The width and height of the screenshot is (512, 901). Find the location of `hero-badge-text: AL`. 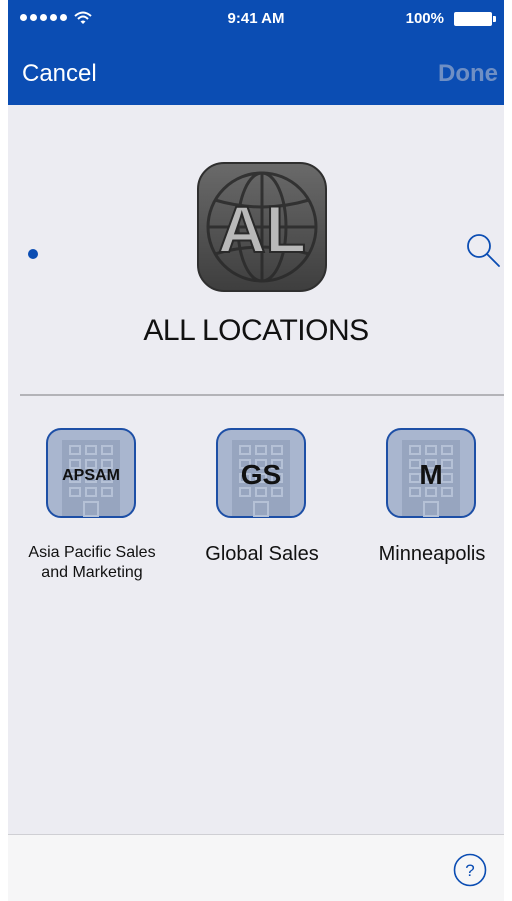

hero-badge-text: AL is located at coordinates (262, 229).